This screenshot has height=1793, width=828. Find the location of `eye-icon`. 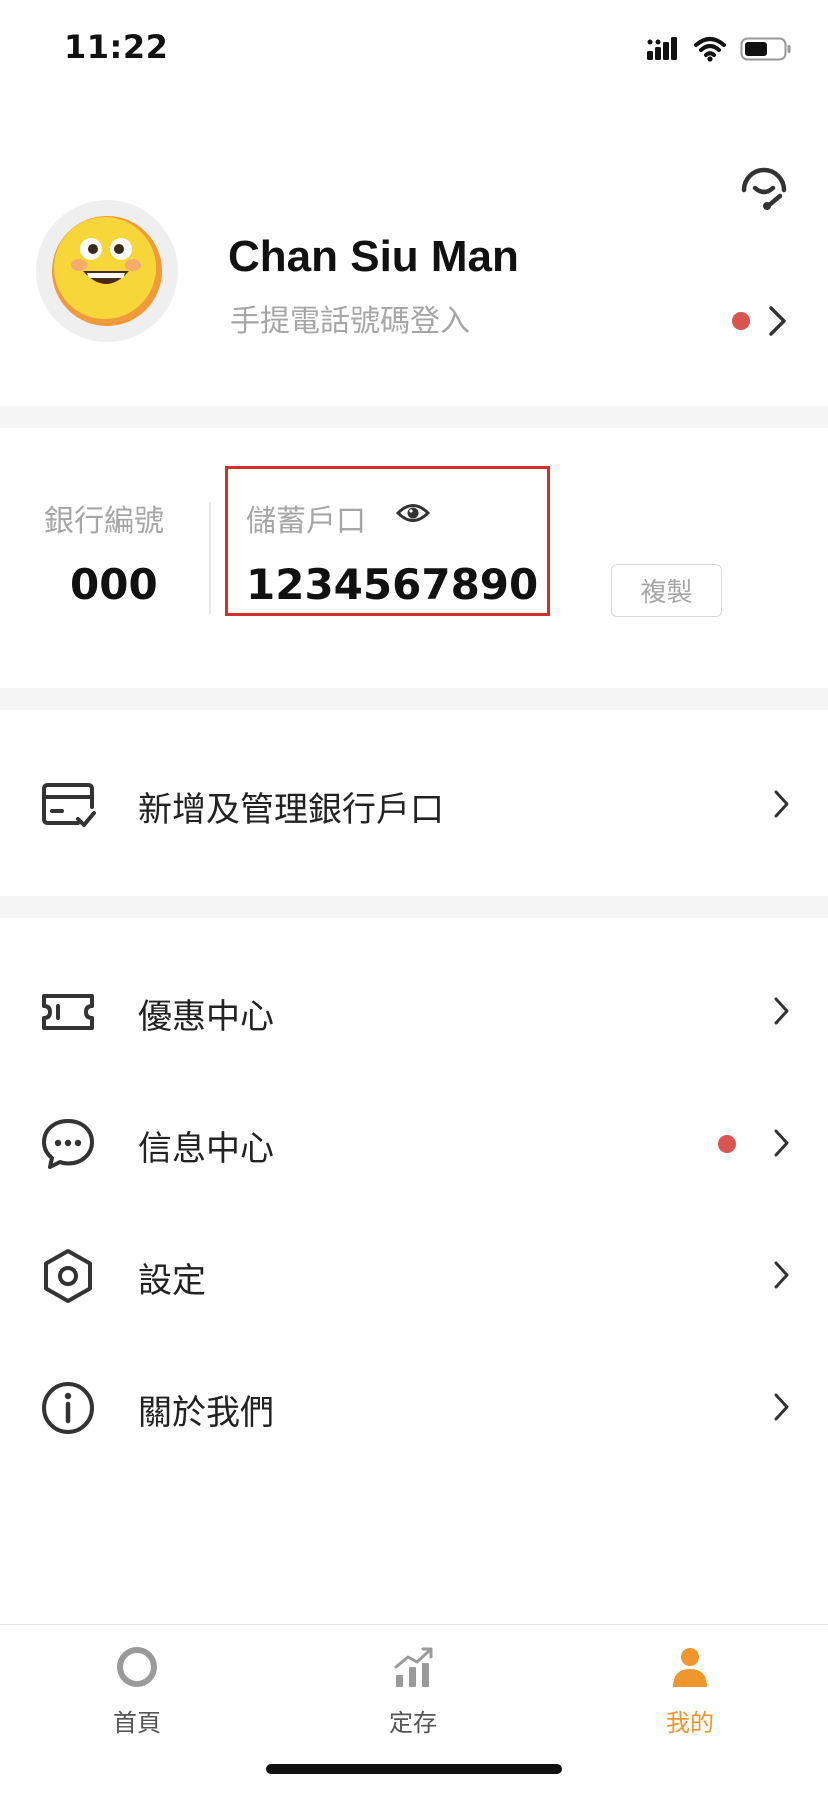

eye-icon is located at coordinates (413, 513).